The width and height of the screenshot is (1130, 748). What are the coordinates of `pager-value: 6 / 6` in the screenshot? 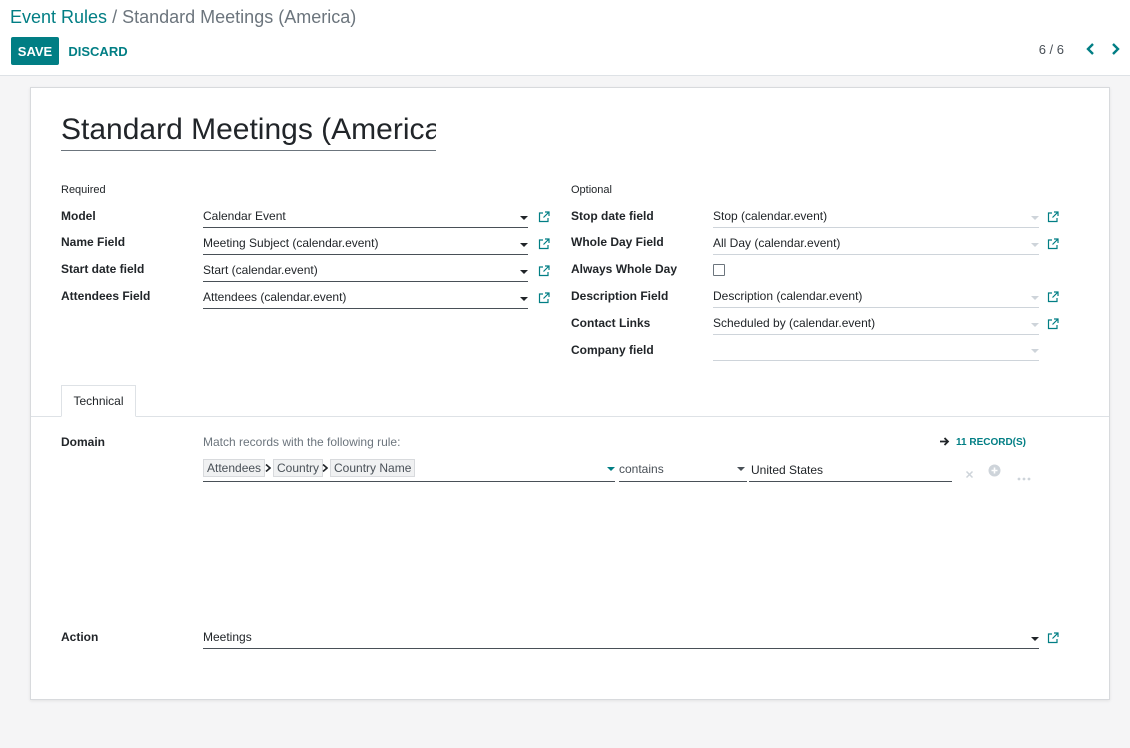 It's located at (1042, 49).